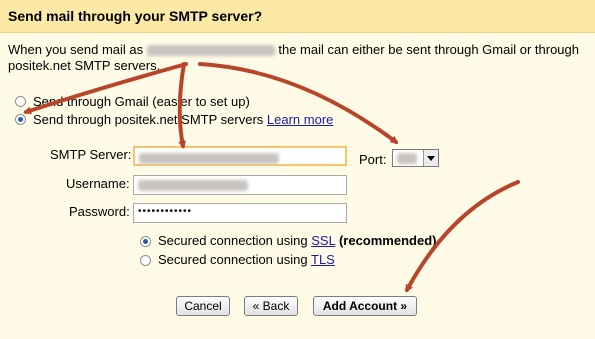 This screenshot has height=339, width=595. I want to click on tls-option-text: Secured connection using, so click(233, 259).